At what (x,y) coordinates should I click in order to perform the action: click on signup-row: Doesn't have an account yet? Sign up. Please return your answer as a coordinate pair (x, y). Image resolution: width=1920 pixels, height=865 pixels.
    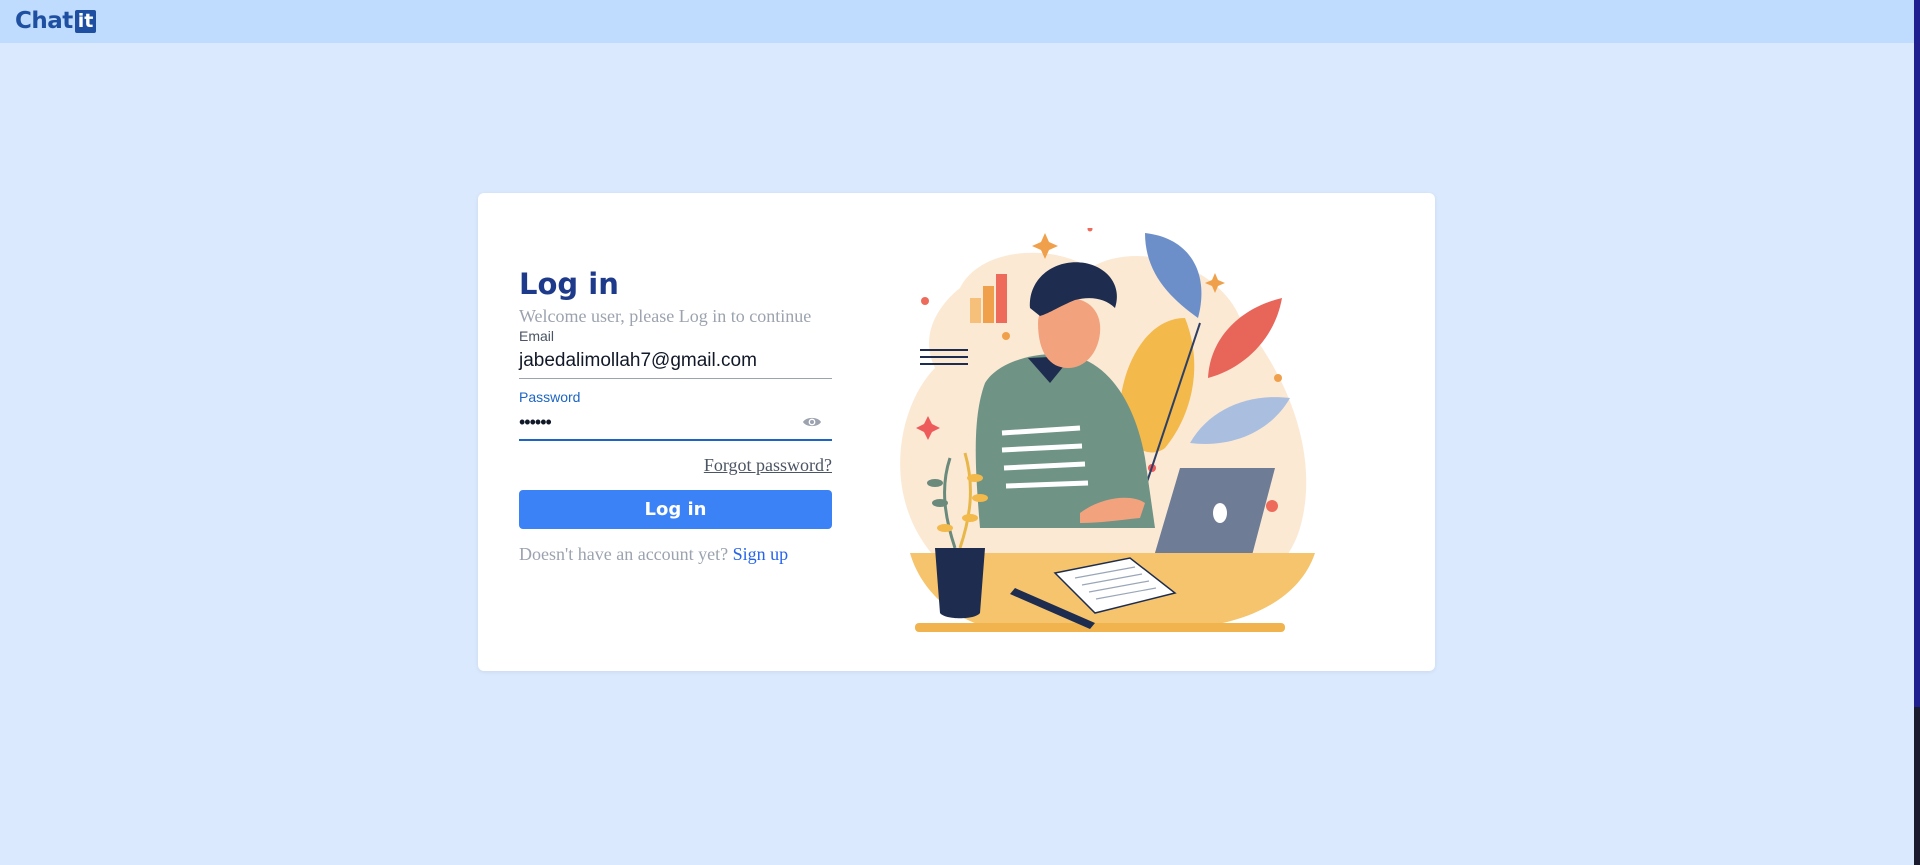
    Looking at the image, I should click on (675, 554).